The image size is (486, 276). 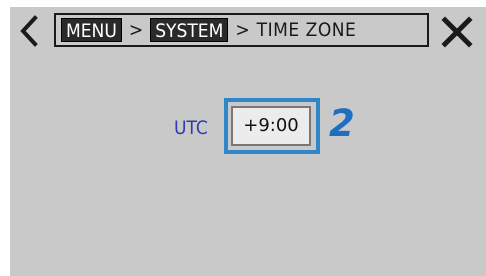 What do you see at coordinates (306, 30) in the screenshot?
I see `breadcrumb-current-page: TIME ZONE` at bounding box center [306, 30].